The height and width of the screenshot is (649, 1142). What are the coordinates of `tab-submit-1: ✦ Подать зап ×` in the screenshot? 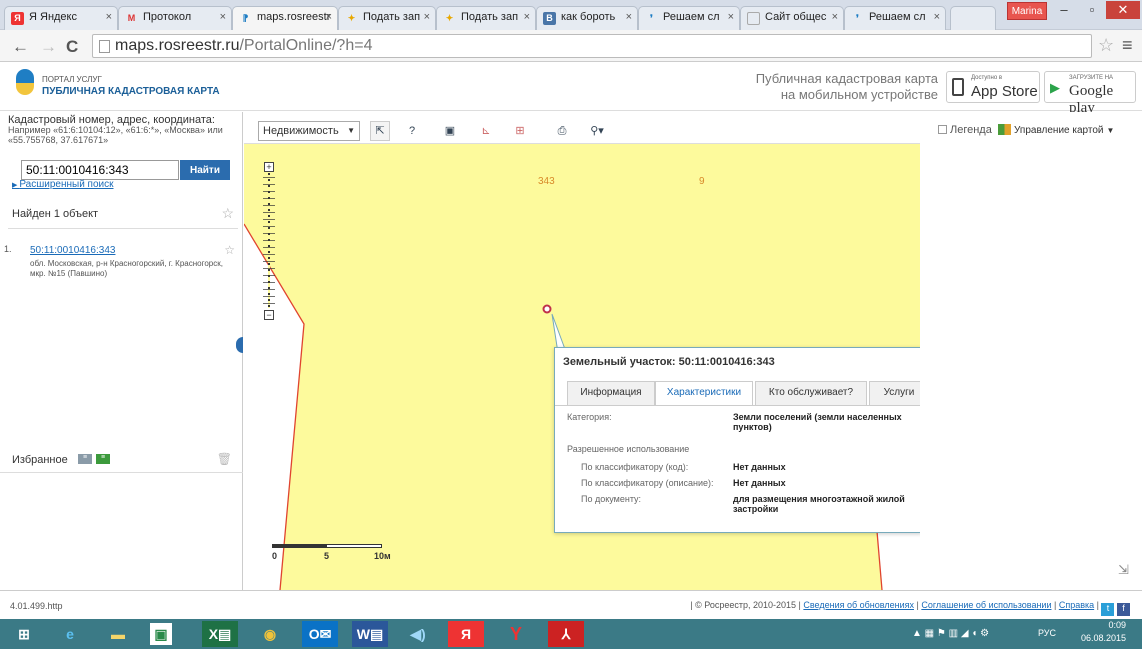 It's located at (387, 18).